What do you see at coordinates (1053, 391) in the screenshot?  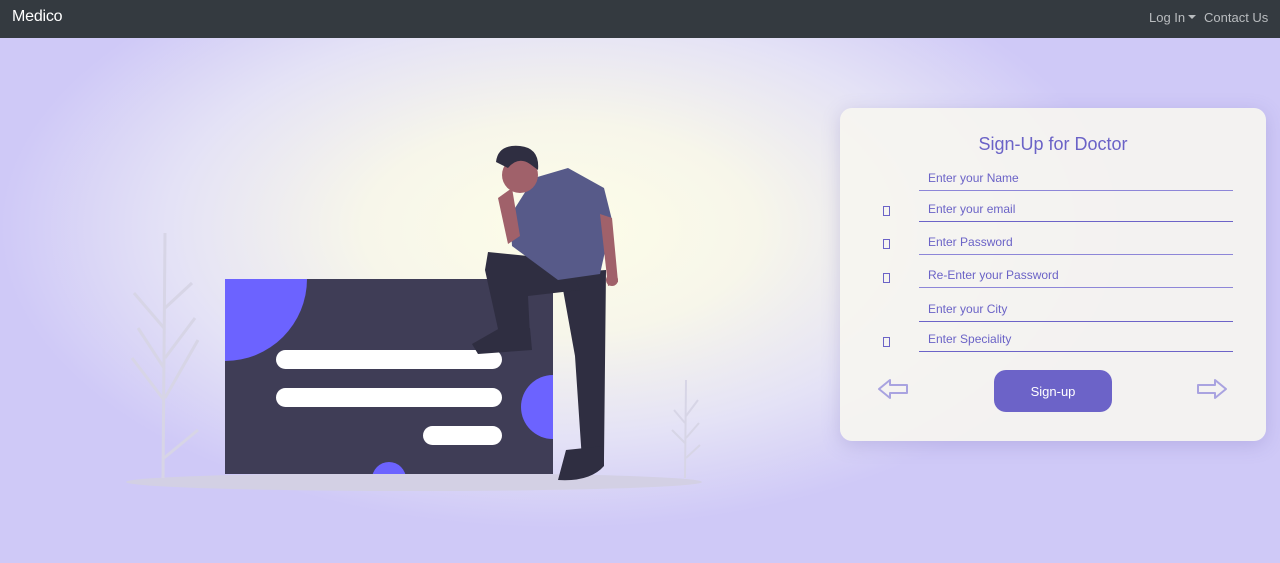 I see `signup-button: Sign-up` at bounding box center [1053, 391].